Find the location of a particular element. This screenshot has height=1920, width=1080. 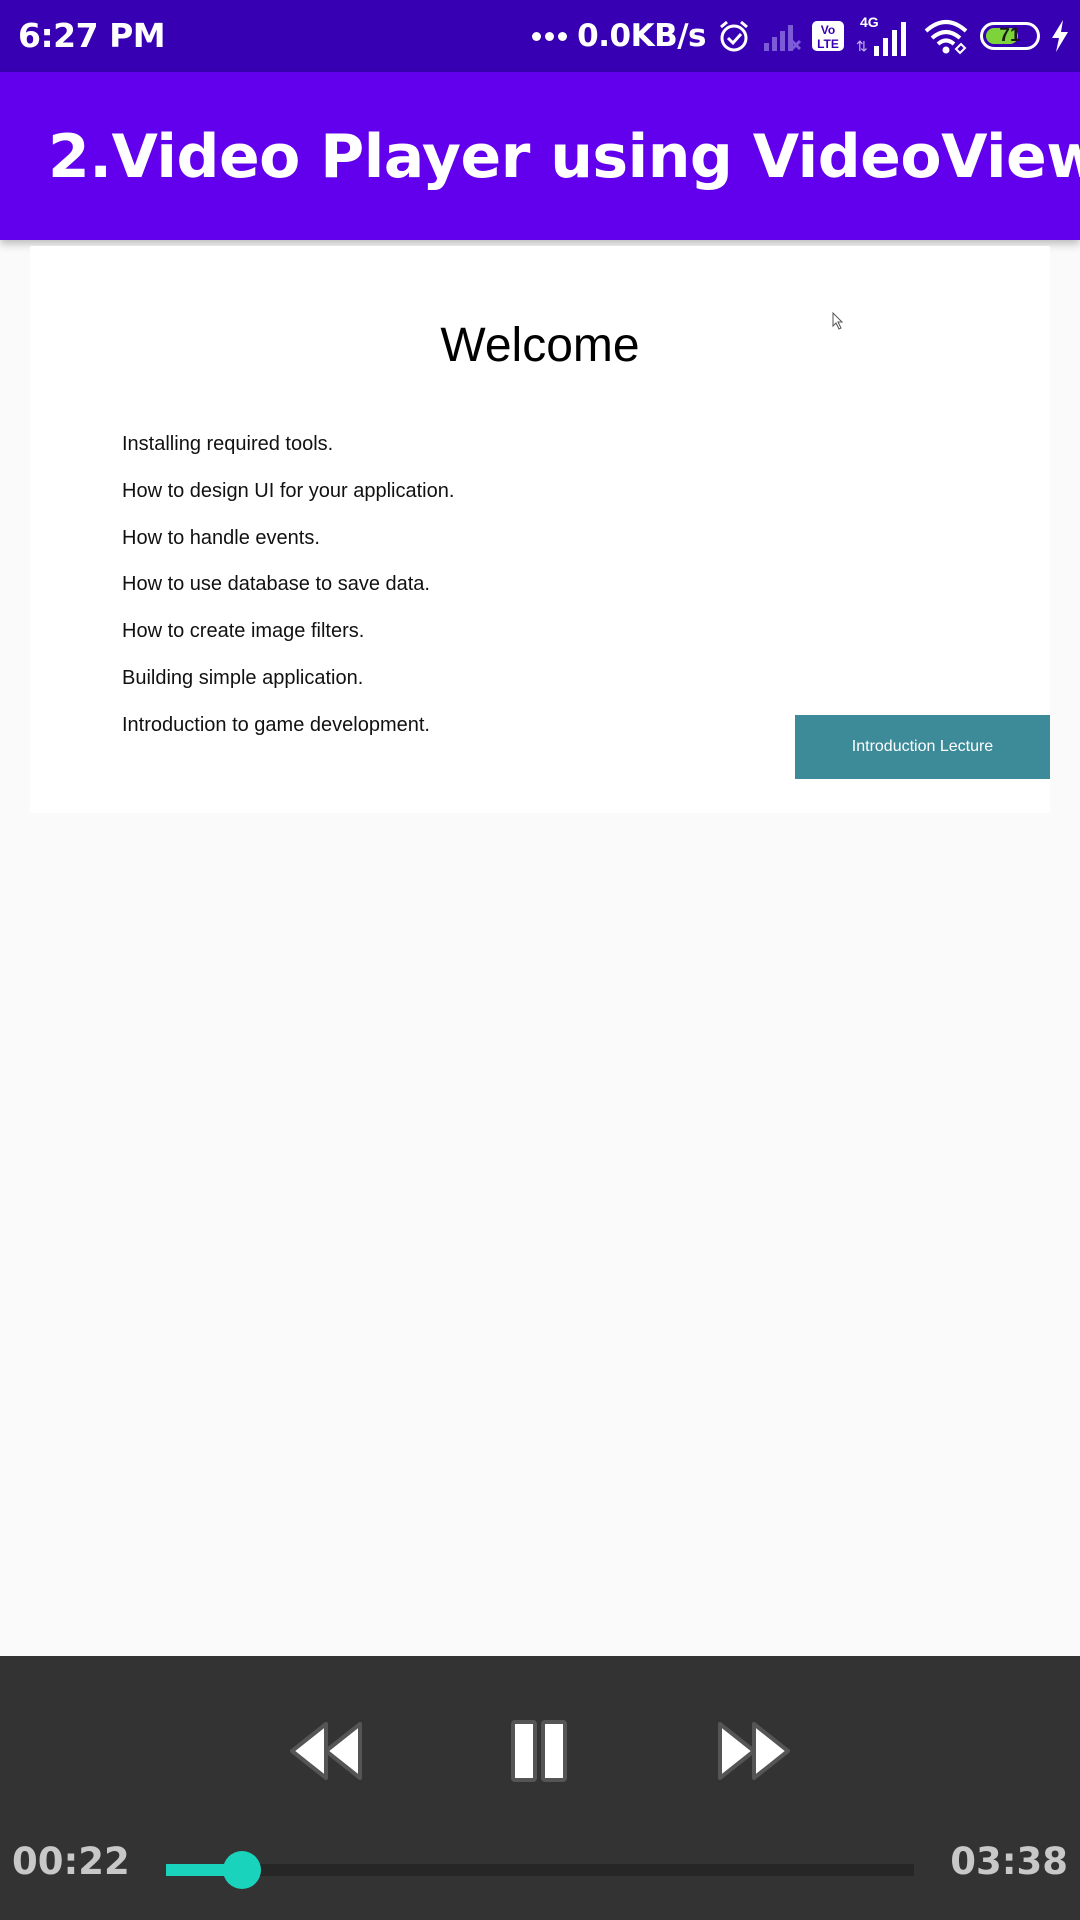

battery-icon: 71 is located at coordinates (1010, 36).